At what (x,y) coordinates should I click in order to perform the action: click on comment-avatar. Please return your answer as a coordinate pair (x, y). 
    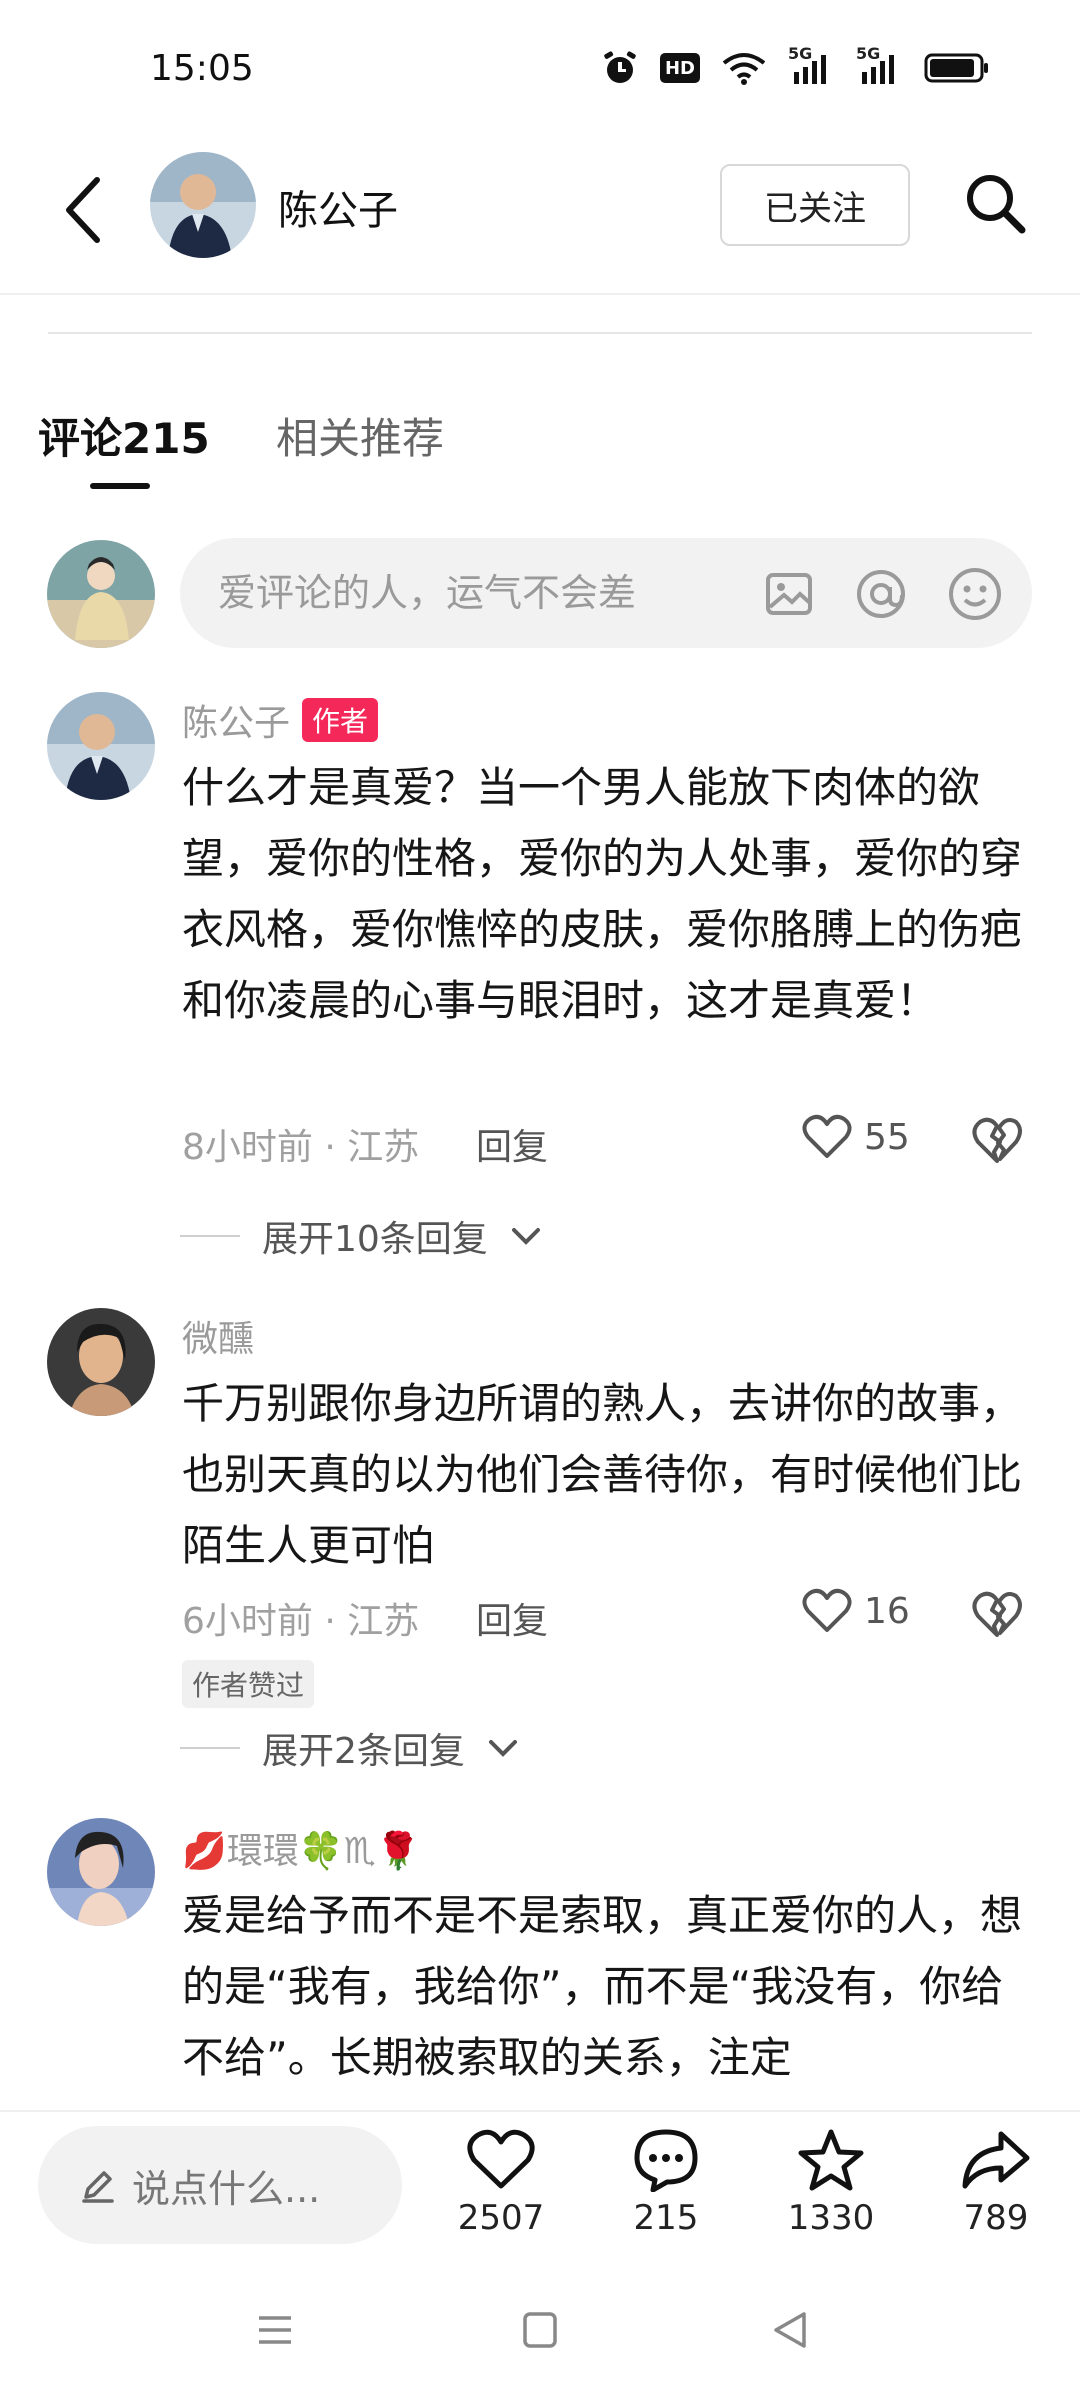
    Looking at the image, I should click on (101, 1872).